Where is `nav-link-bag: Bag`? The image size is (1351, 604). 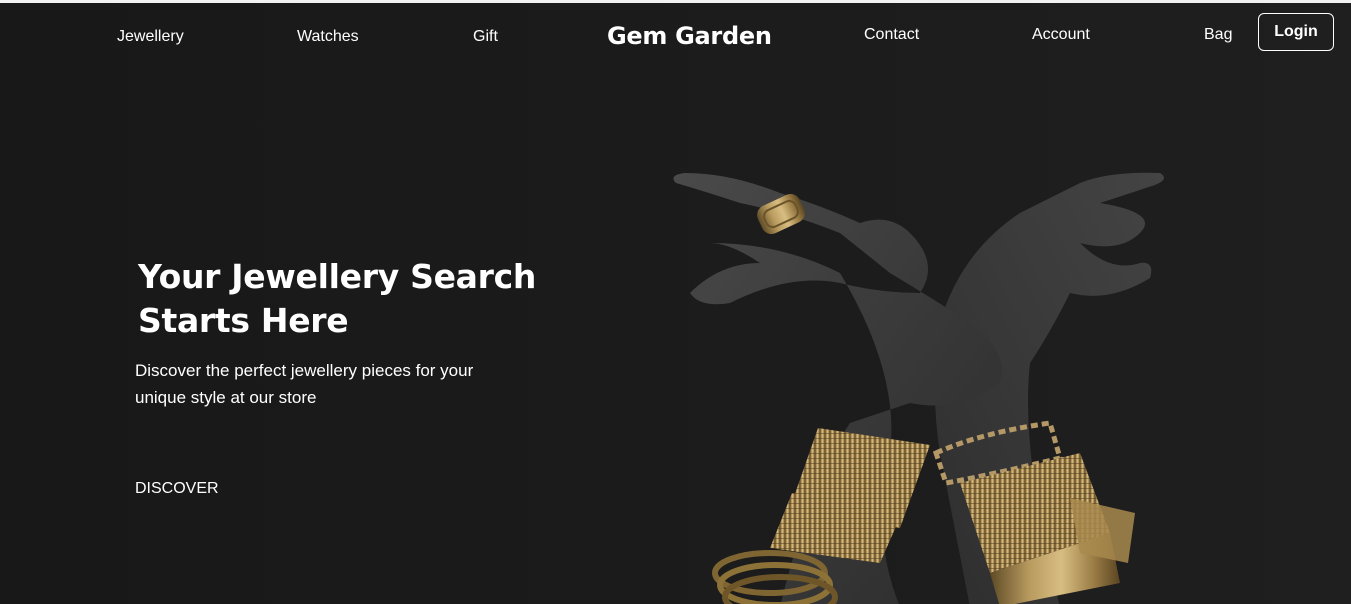
nav-link-bag: Bag is located at coordinates (1218, 35).